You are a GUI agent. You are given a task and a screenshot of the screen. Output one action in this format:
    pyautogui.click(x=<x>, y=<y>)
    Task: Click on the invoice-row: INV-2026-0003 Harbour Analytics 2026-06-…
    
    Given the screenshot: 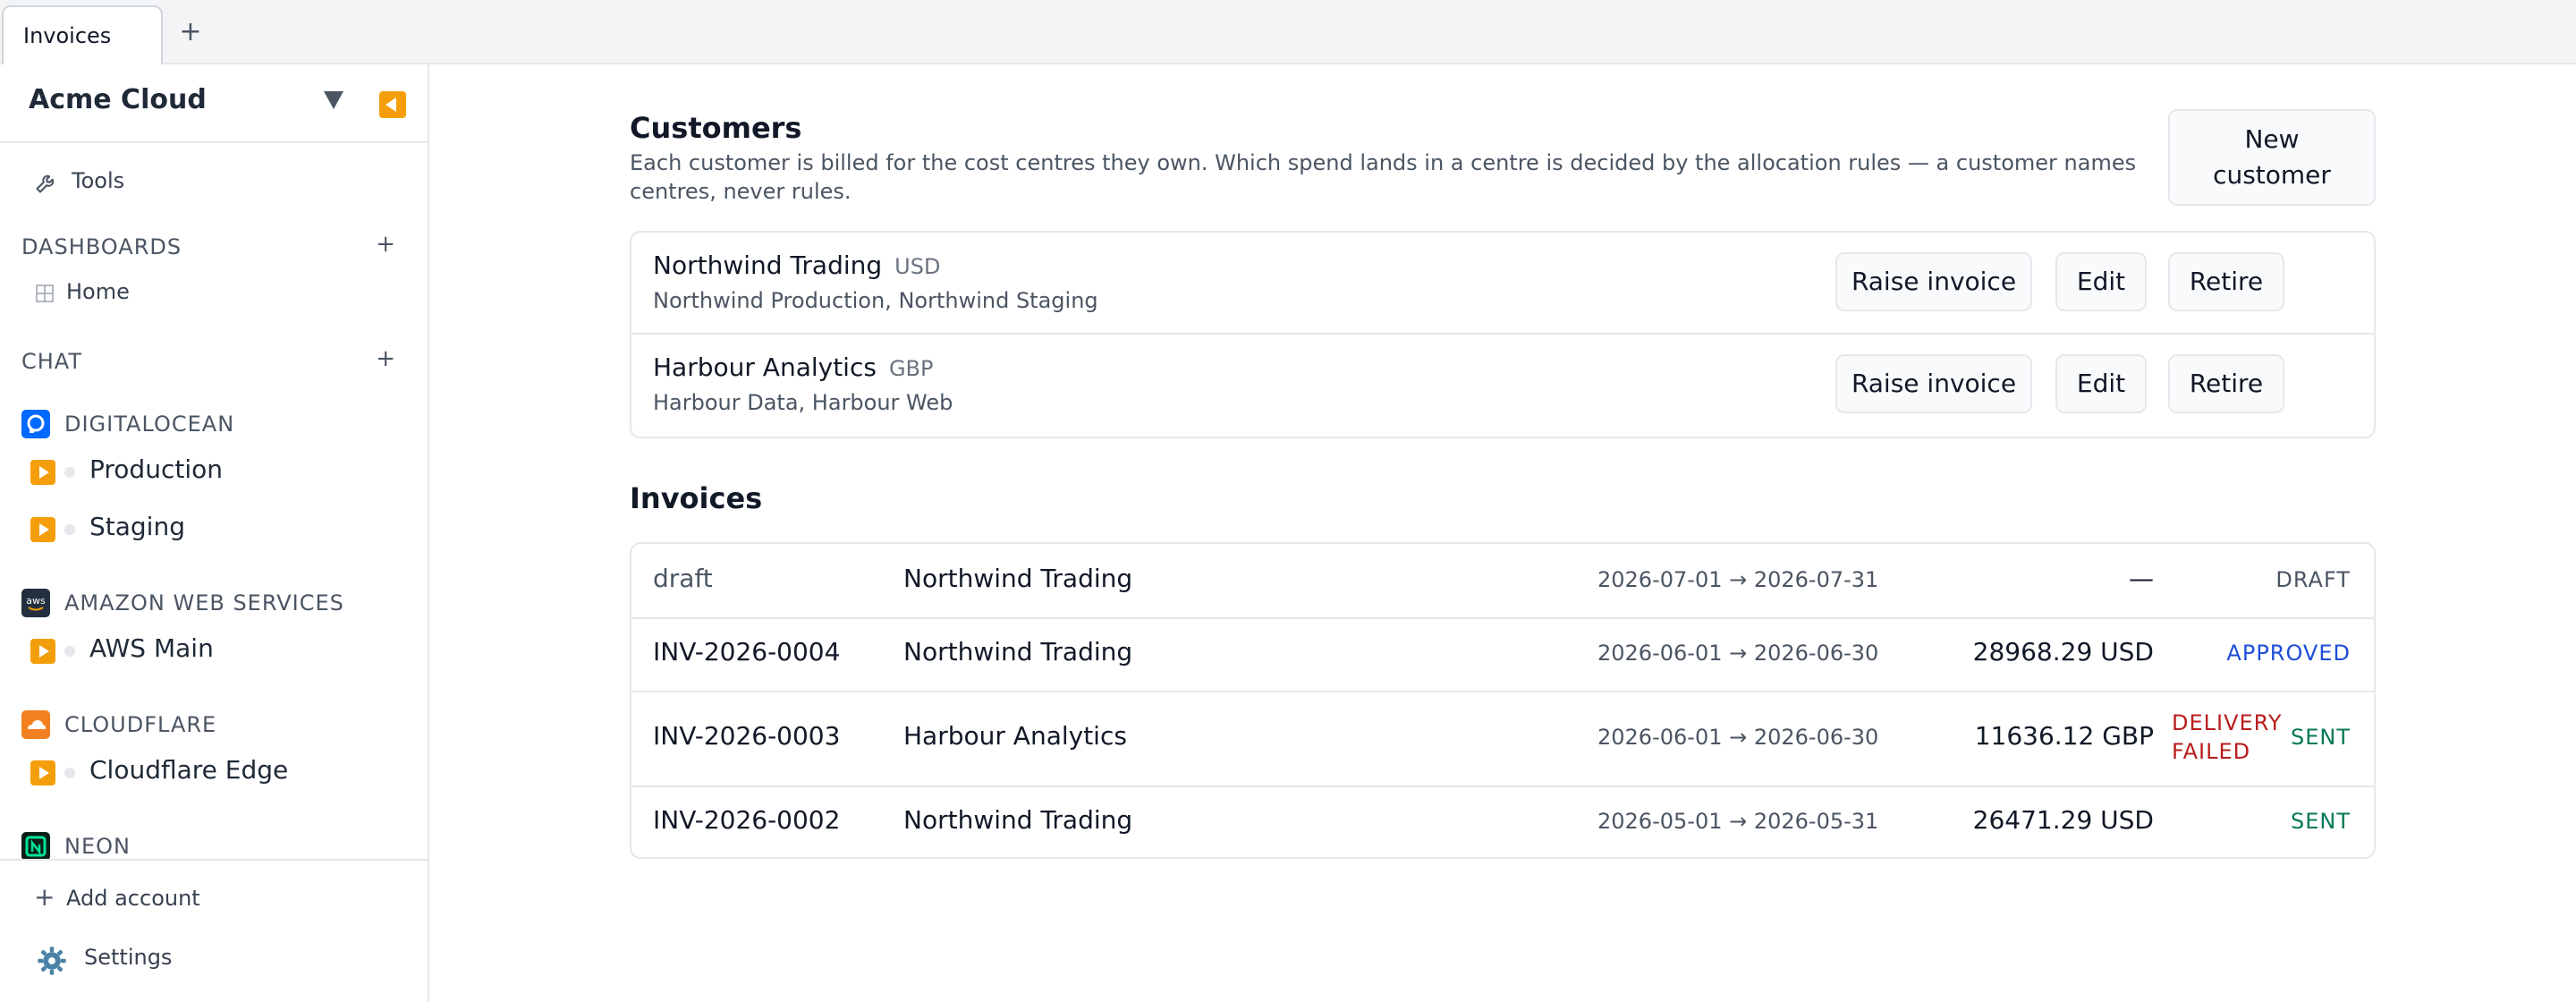 What is the action you would take?
    pyautogui.click(x=1502, y=738)
    